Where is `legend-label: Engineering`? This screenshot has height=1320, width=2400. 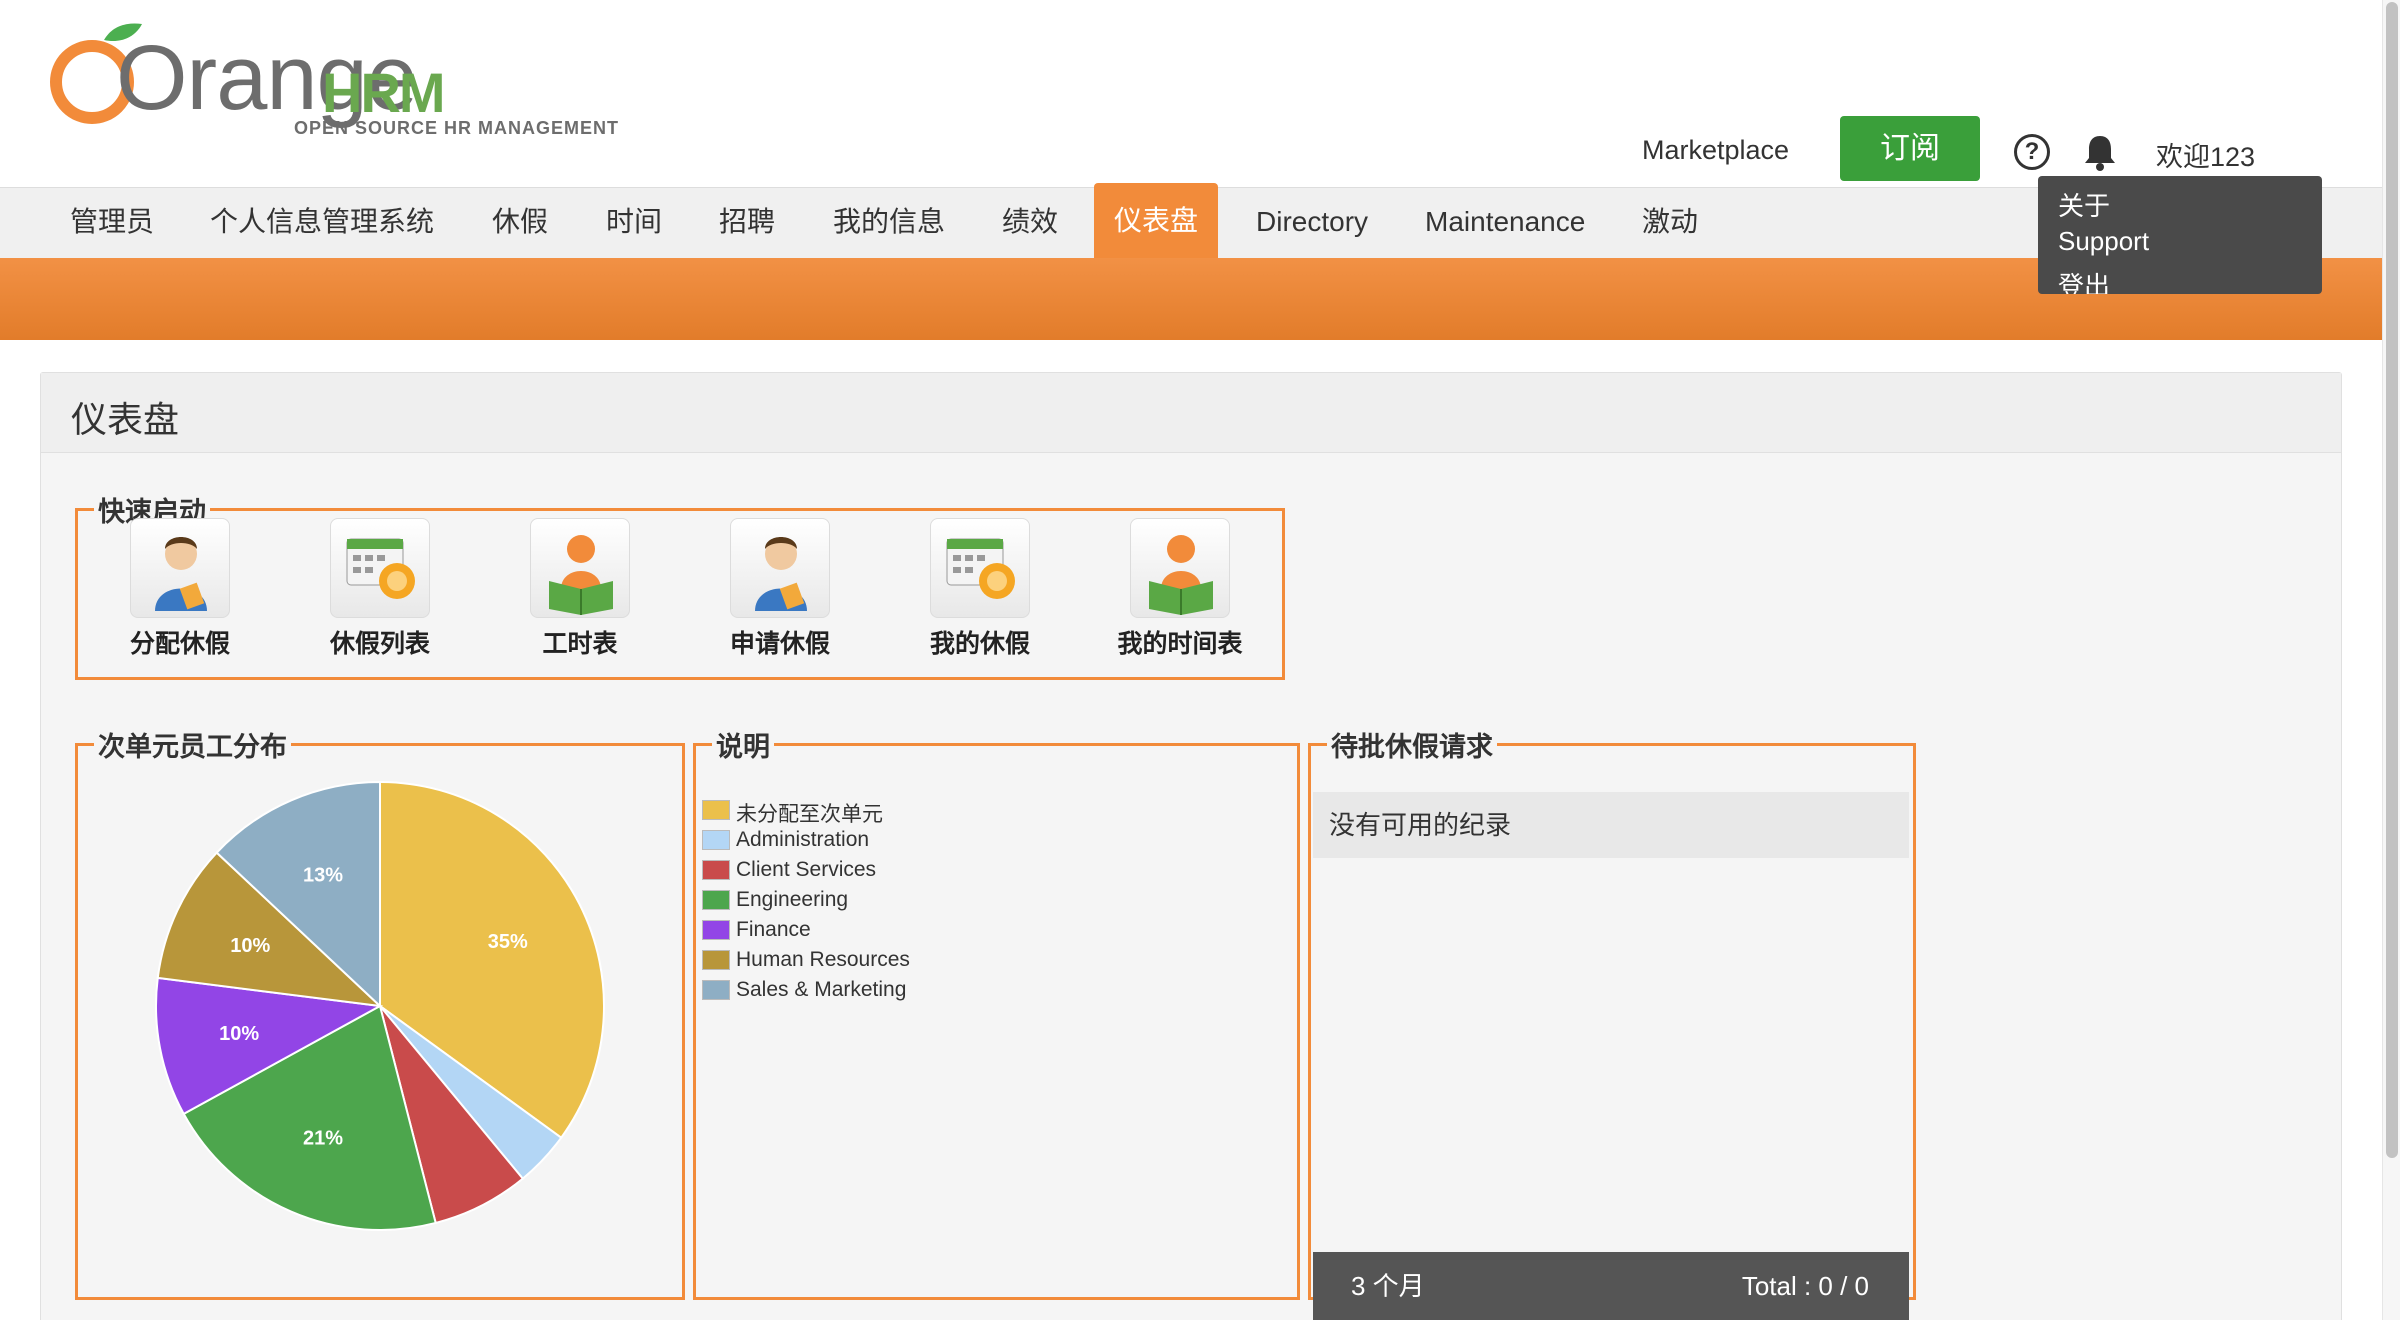
legend-label: Engineering is located at coordinates (792, 899).